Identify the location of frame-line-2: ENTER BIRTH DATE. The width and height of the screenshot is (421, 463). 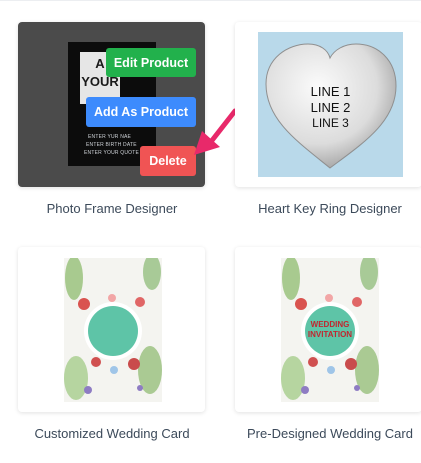
(111, 145).